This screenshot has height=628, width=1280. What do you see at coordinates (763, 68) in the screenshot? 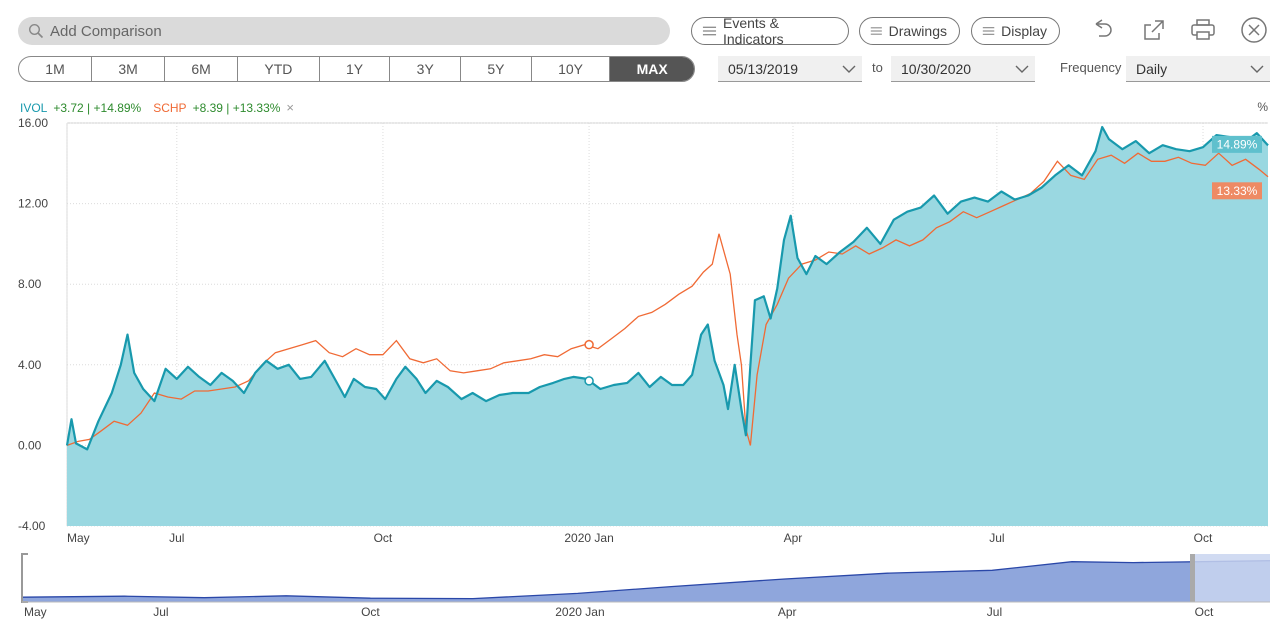
I see `start-date-value: 05/13/2019` at bounding box center [763, 68].